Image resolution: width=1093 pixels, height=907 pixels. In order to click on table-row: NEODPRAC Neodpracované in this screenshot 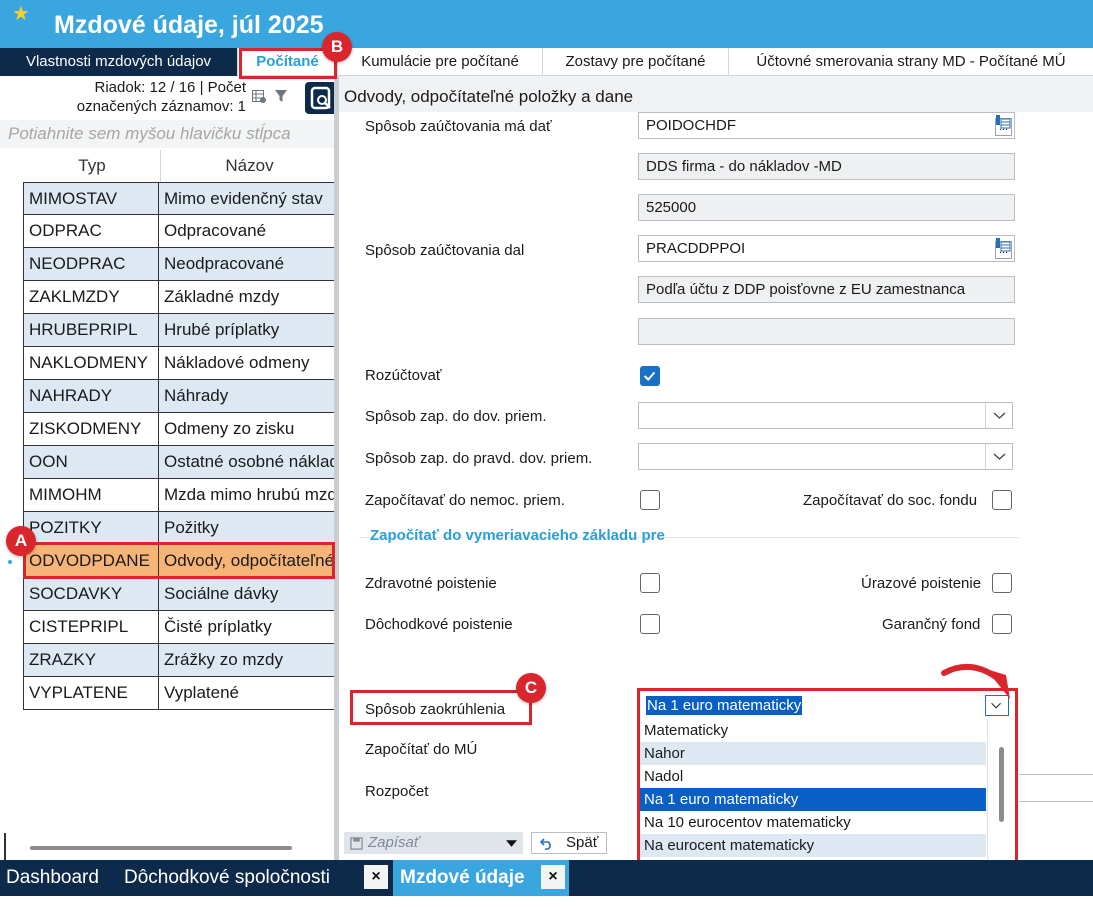, I will do `click(180, 264)`.